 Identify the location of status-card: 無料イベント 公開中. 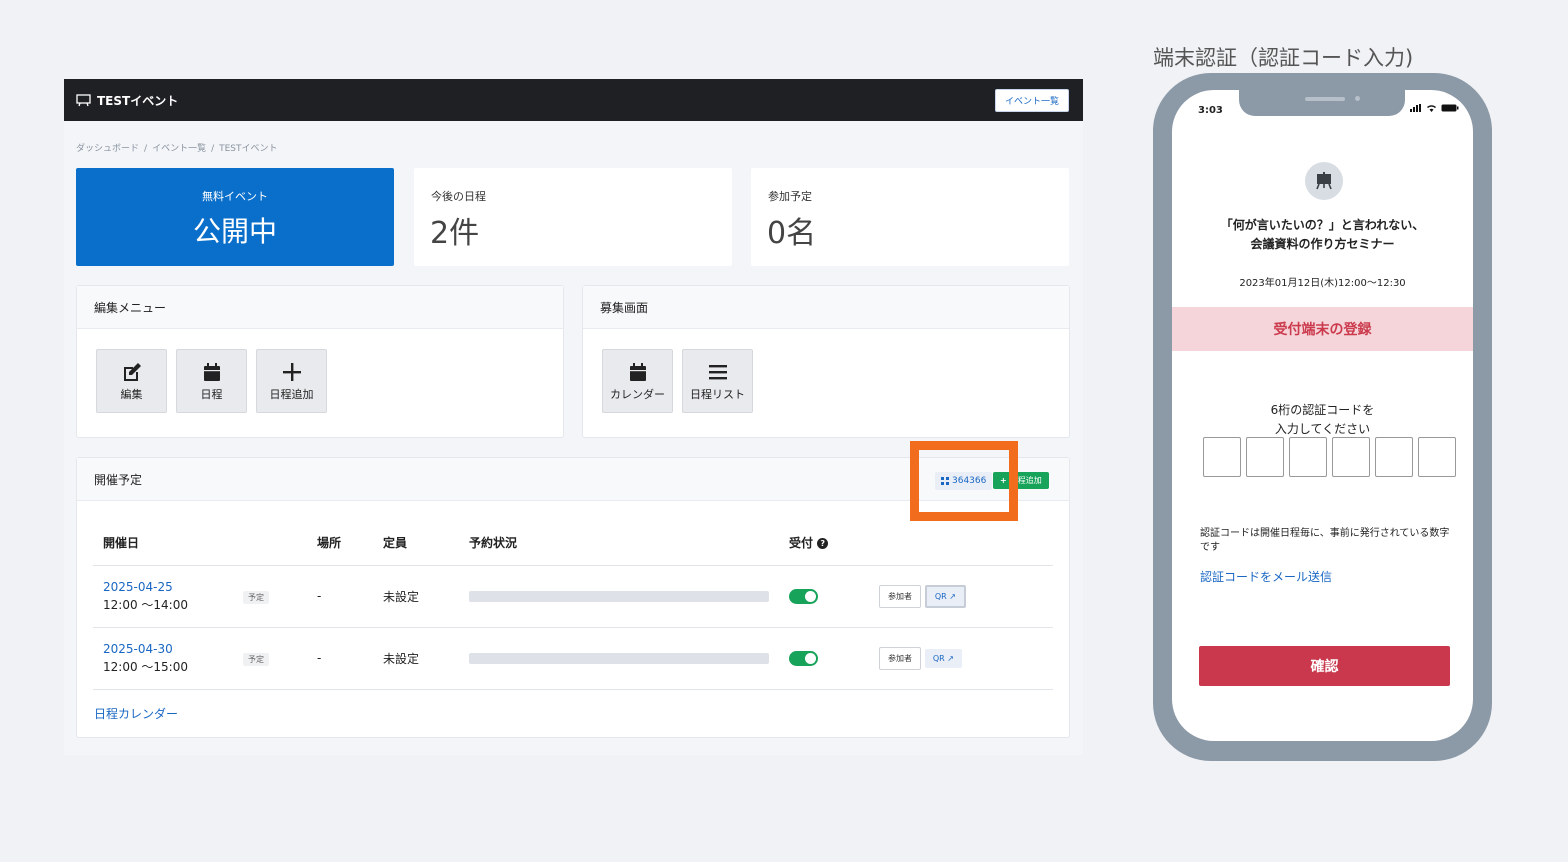
(235, 217).